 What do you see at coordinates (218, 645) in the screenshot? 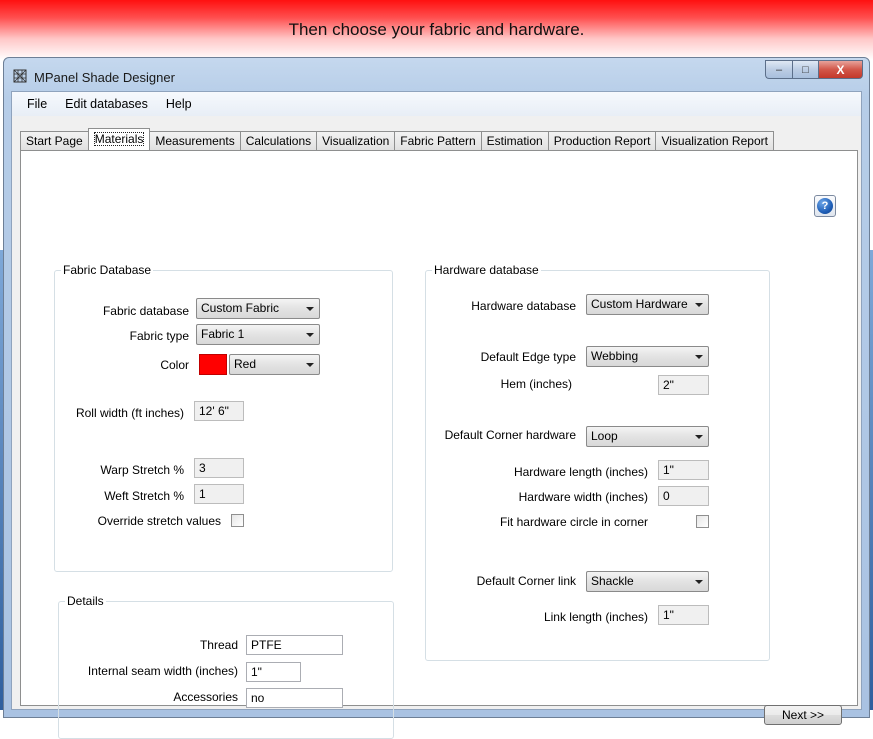
I see `thread-label: Thread` at bounding box center [218, 645].